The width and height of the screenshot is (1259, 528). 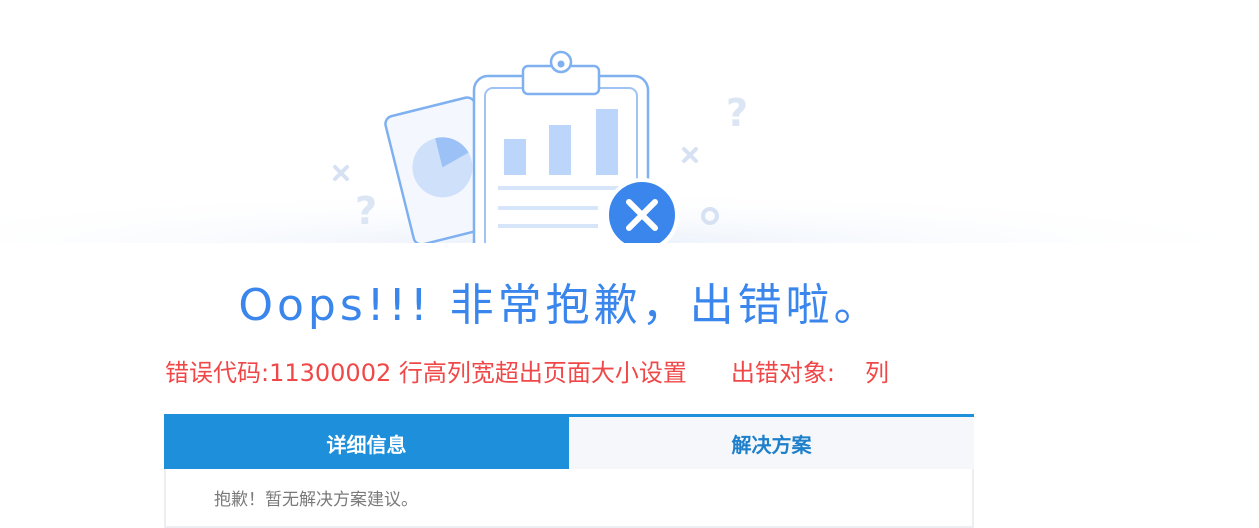 I want to click on error-target-label: 出错对象:, so click(x=782, y=373).